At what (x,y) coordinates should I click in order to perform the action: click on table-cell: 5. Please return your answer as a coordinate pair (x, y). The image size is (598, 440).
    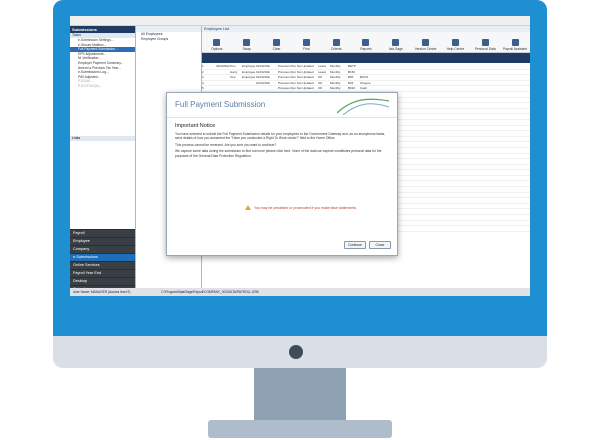
    Looking at the image, I should click on (203, 88).